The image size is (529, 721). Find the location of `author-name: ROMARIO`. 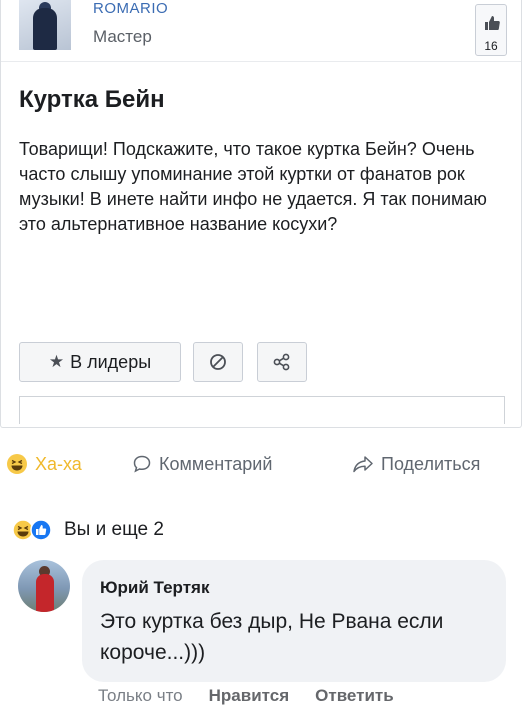

author-name: ROMARIO is located at coordinates (130, 8).